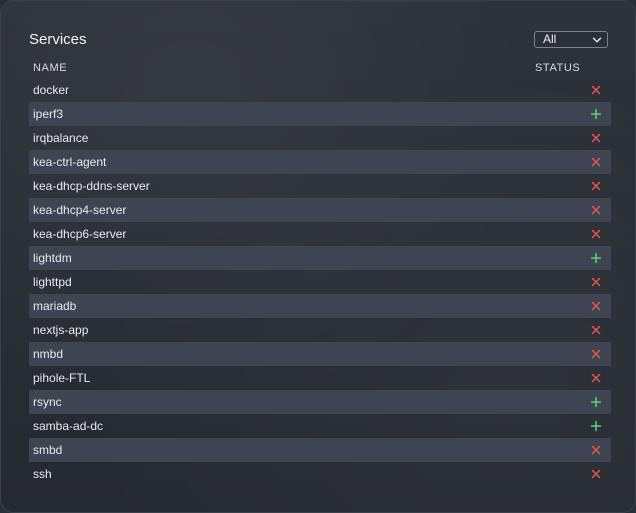 This screenshot has width=636, height=513. I want to click on service-name: ssh, so click(42, 474).